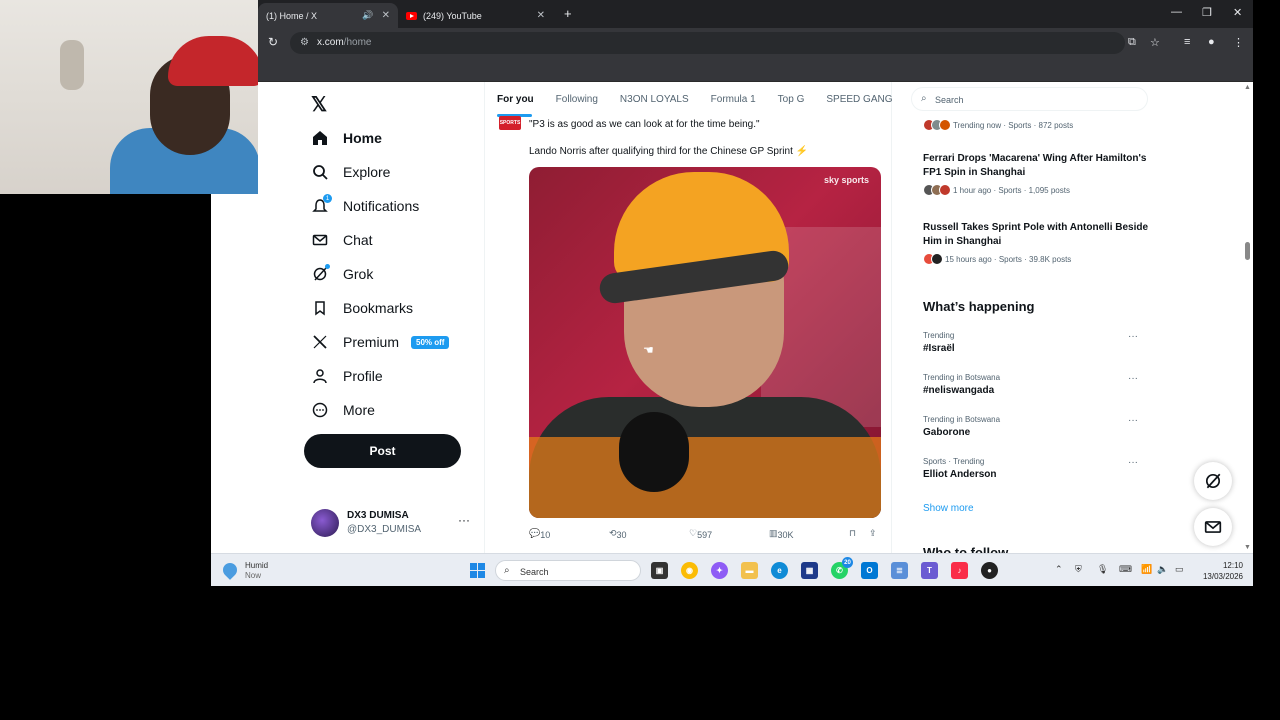 The width and height of the screenshot is (1280, 720). I want to click on tab-top-g: Top G, so click(780, 99).